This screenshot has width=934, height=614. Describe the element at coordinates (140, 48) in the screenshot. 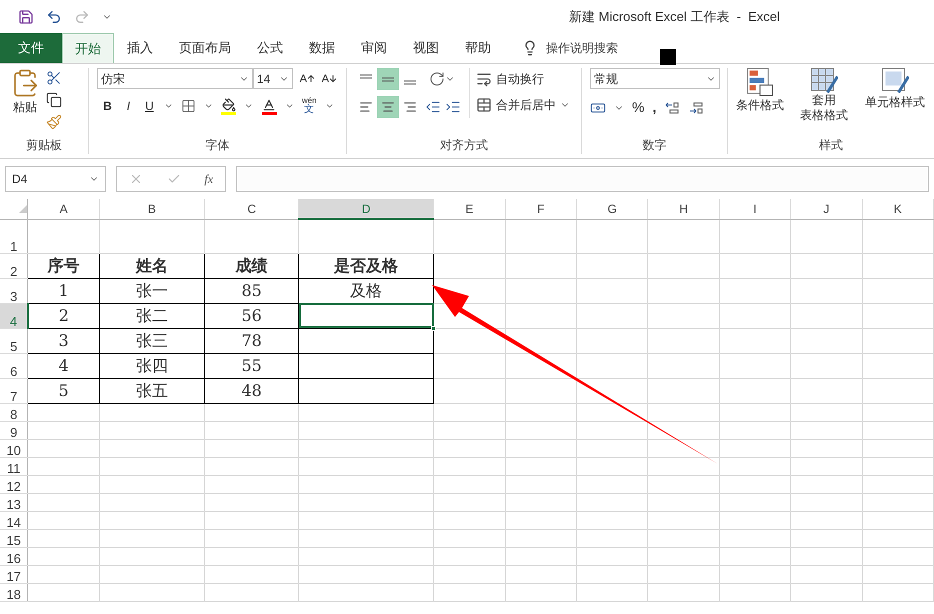

I see `ribbon-tab: 插入` at that location.